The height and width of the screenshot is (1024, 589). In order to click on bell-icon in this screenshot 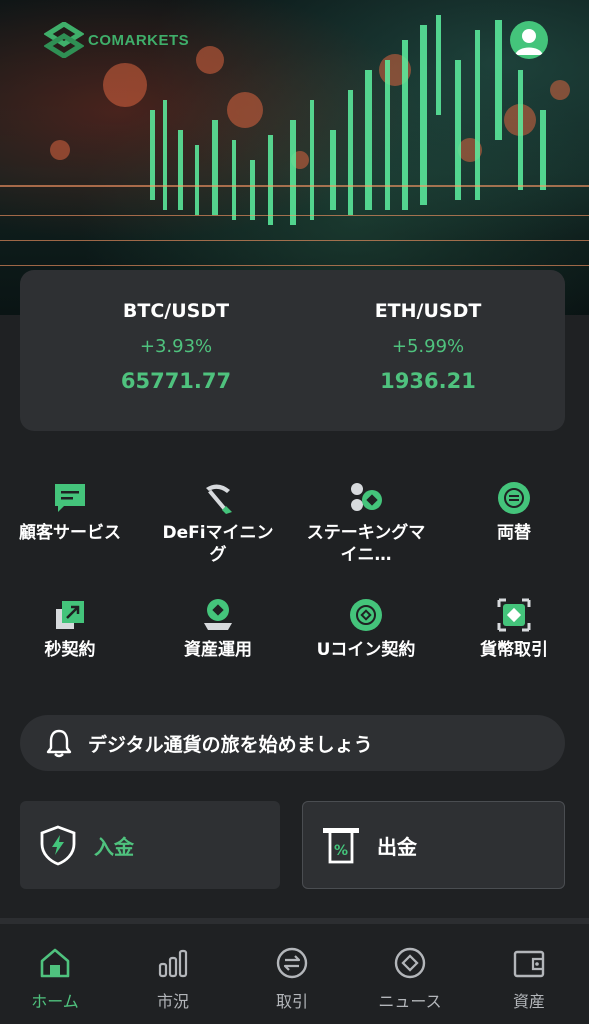, I will do `click(59, 743)`.